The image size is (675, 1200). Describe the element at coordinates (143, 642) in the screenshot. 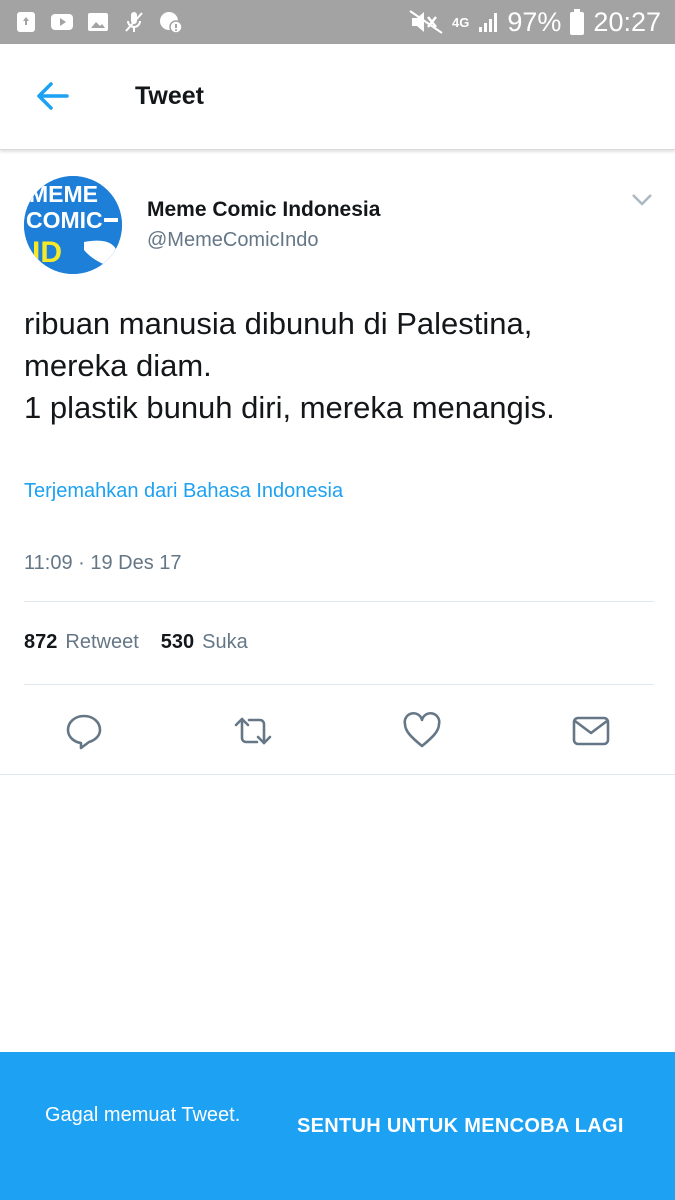

I see `tweet-stats: 872 Retweet 530 Suka` at that location.